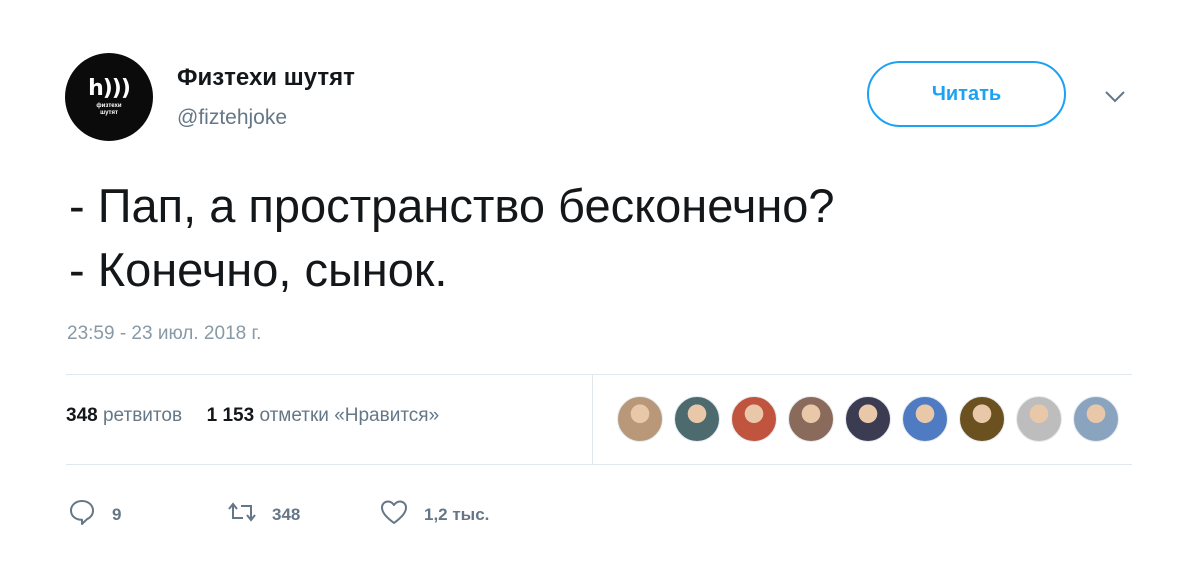  Describe the element at coordinates (286, 514) in the screenshot. I see `retweet-count: 348` at that location.